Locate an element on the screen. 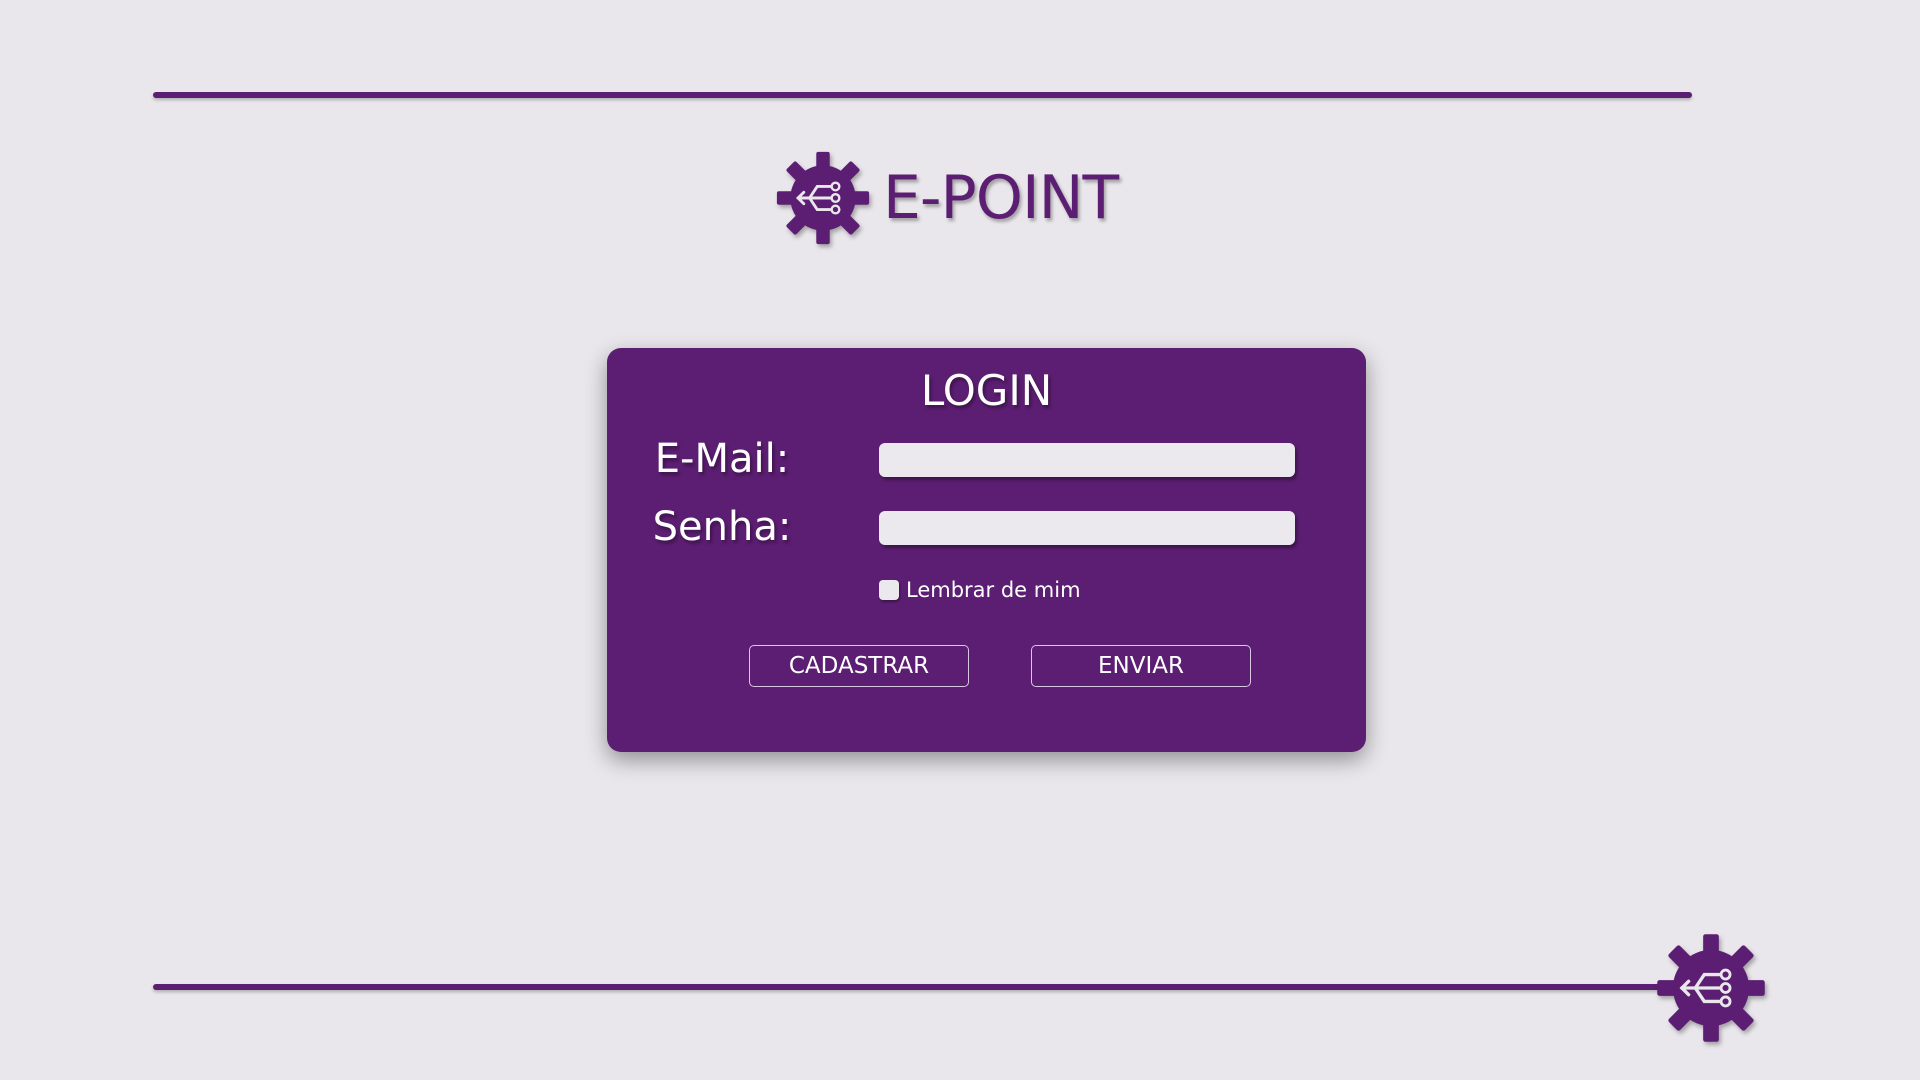 The height and width of the screenshot is (1080, 1920). password-field is located at coordinates (1087, 528).